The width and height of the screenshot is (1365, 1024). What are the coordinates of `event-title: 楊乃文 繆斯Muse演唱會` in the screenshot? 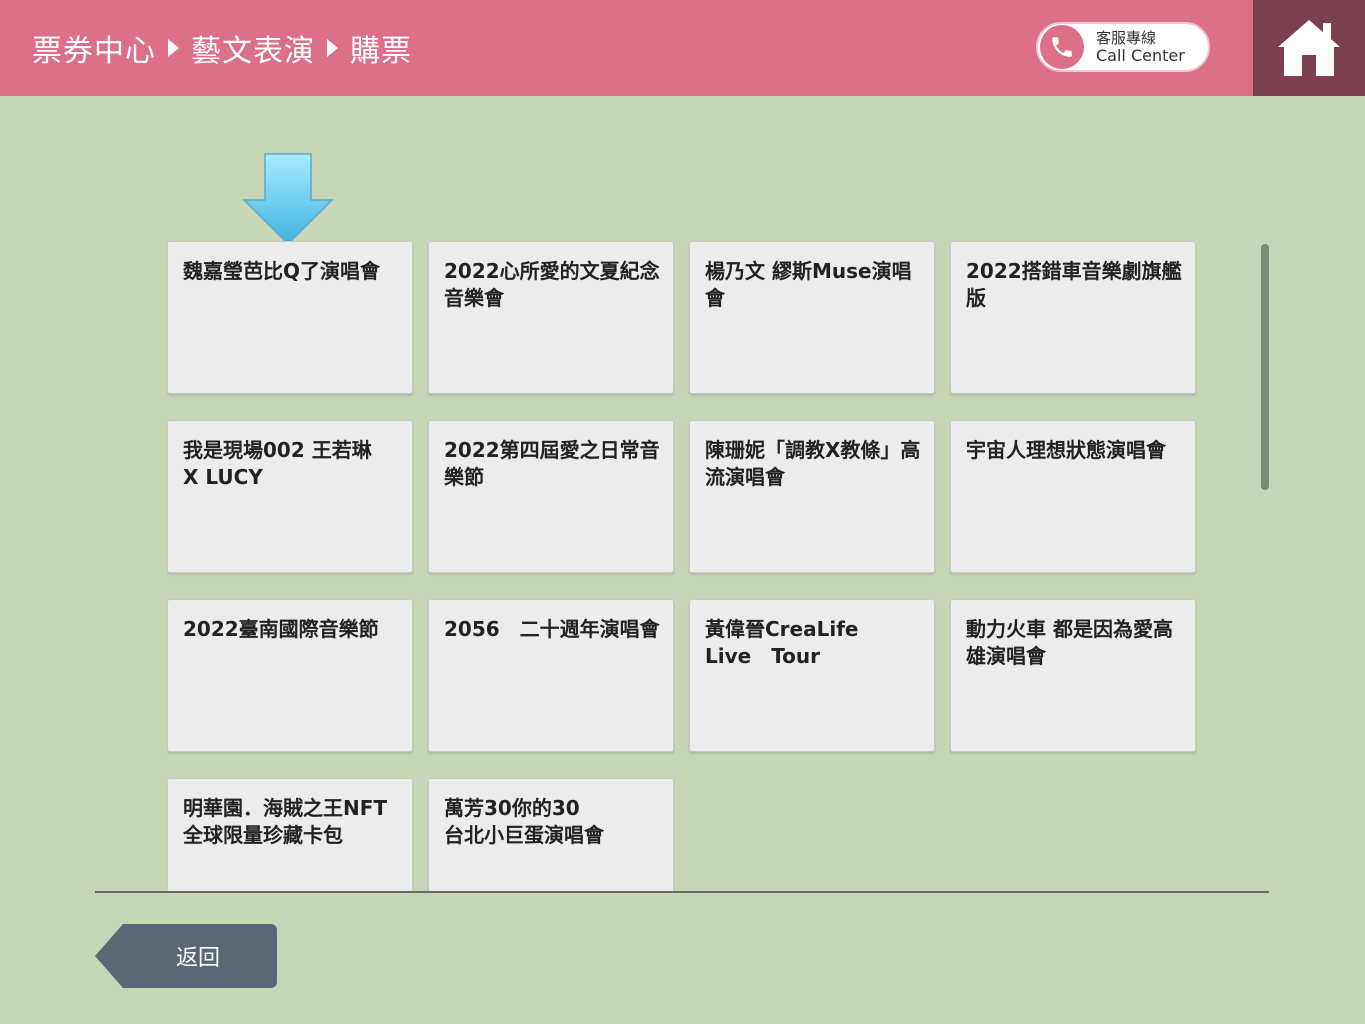 It's located at (808, 284).